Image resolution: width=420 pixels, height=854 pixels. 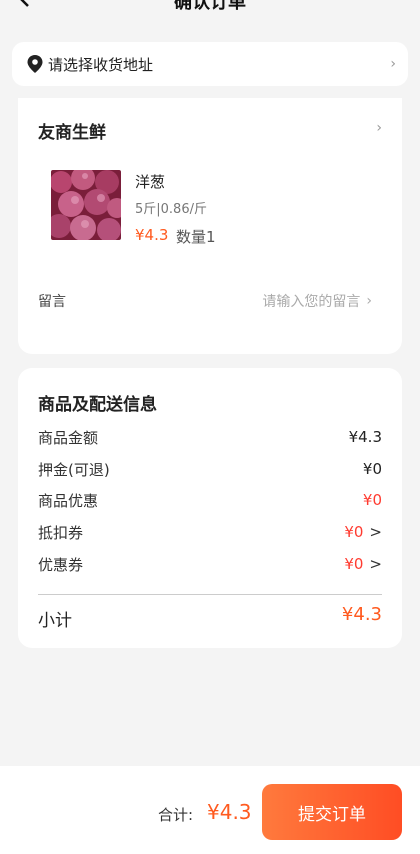 I want to click on header: 确认订单, so click(x=210, y=7).